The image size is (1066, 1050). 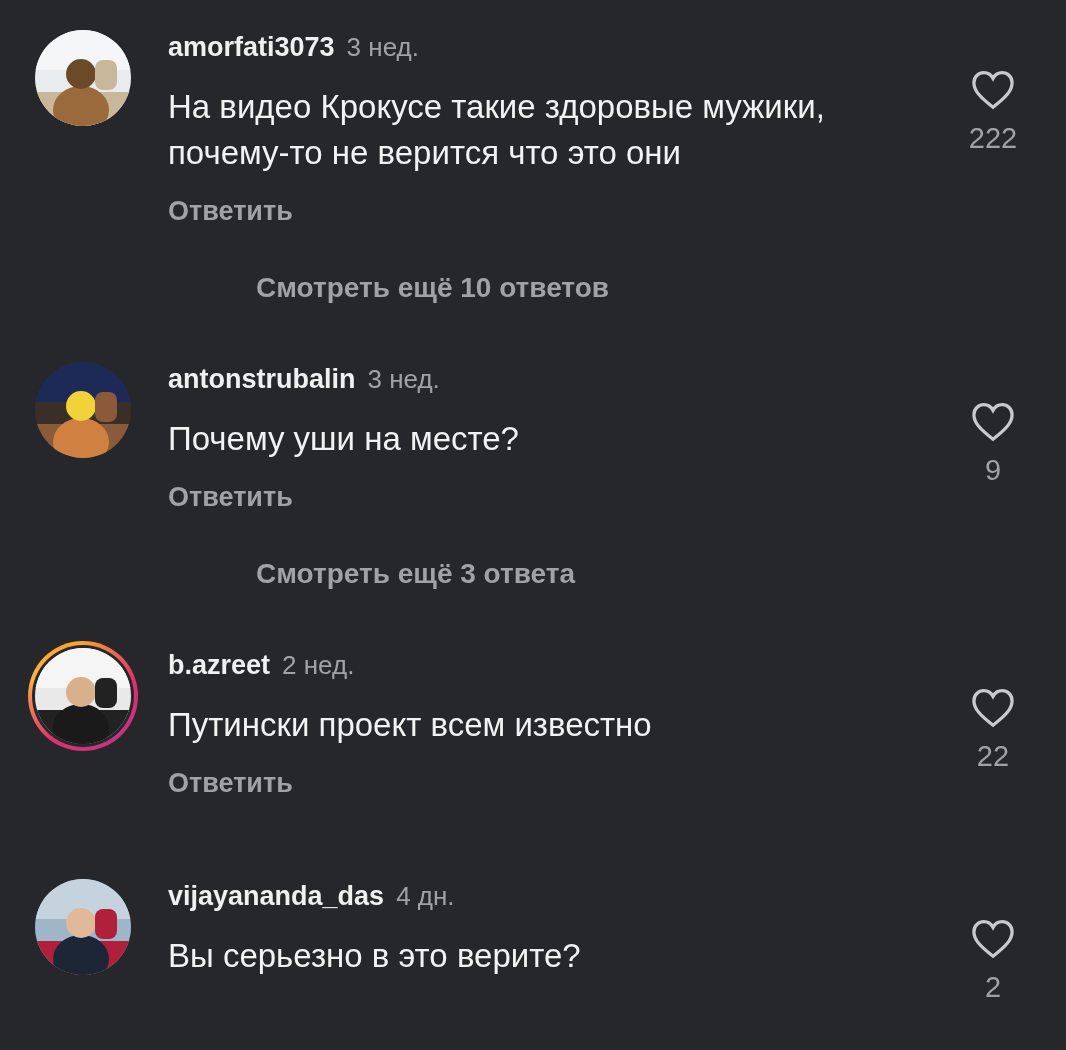 What do you see at coordinates (276, 896) in the screenshot?
I see `username: vijayananda_das` at bounding box center [276, 896].